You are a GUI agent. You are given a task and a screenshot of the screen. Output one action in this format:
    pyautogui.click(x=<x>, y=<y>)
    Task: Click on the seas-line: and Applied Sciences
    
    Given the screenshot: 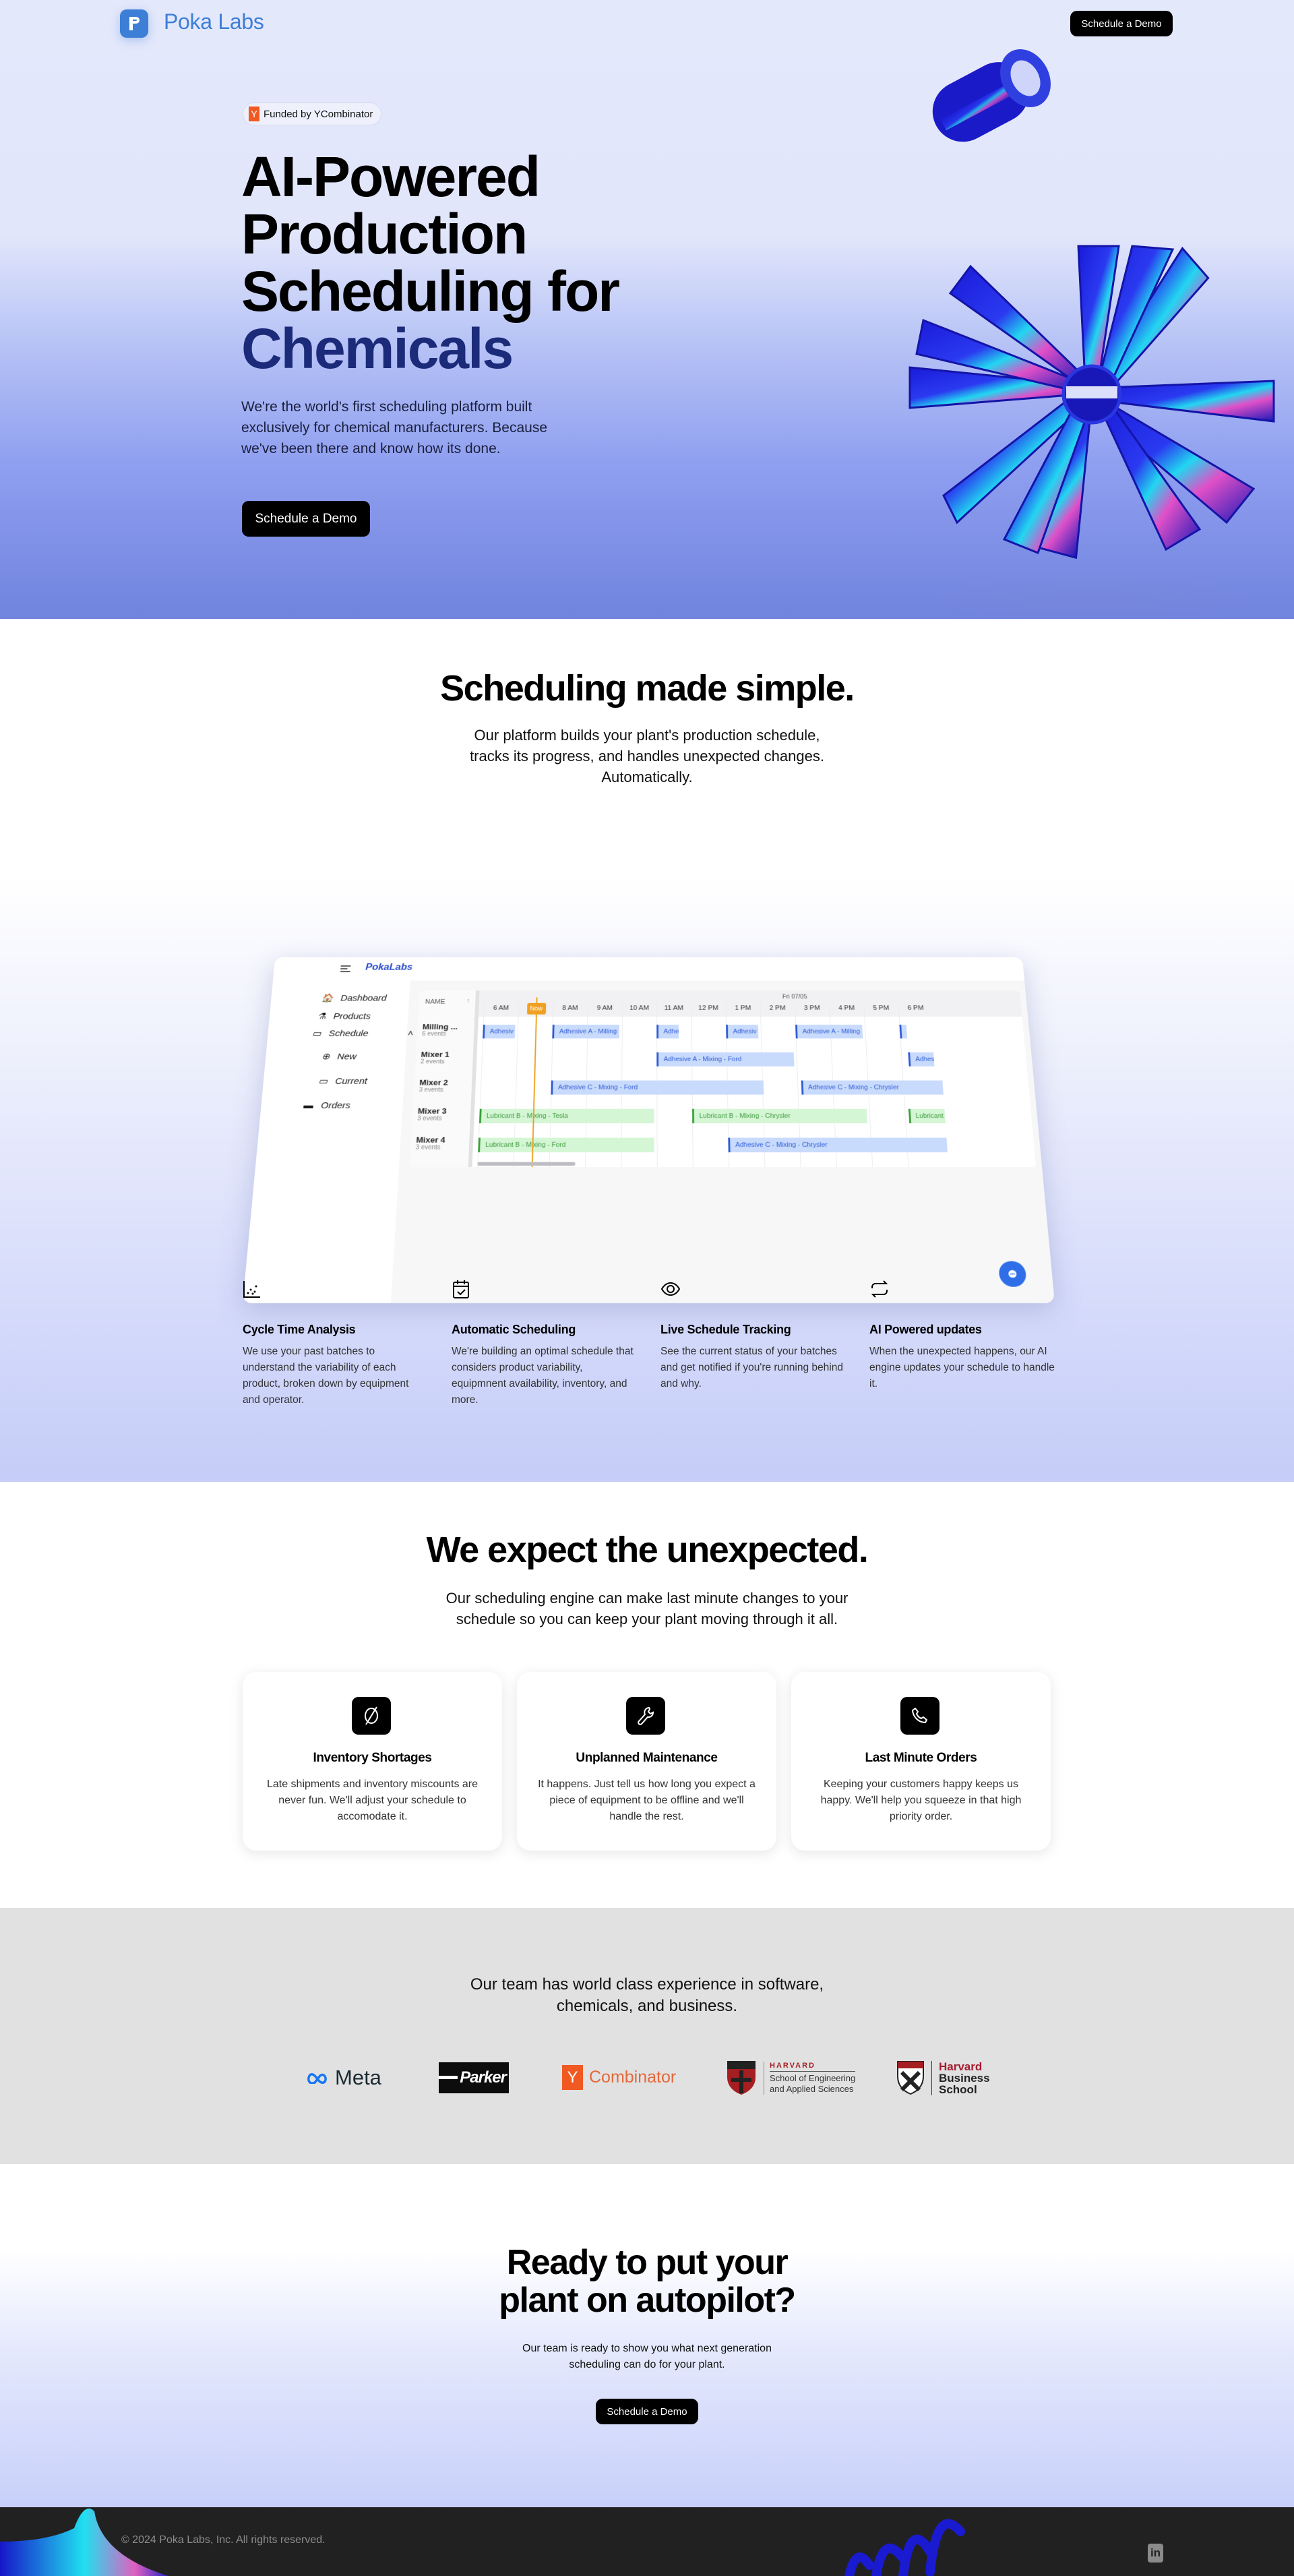 What is the action you would take?
    pyautogui.click(x=812, y=2088)
    